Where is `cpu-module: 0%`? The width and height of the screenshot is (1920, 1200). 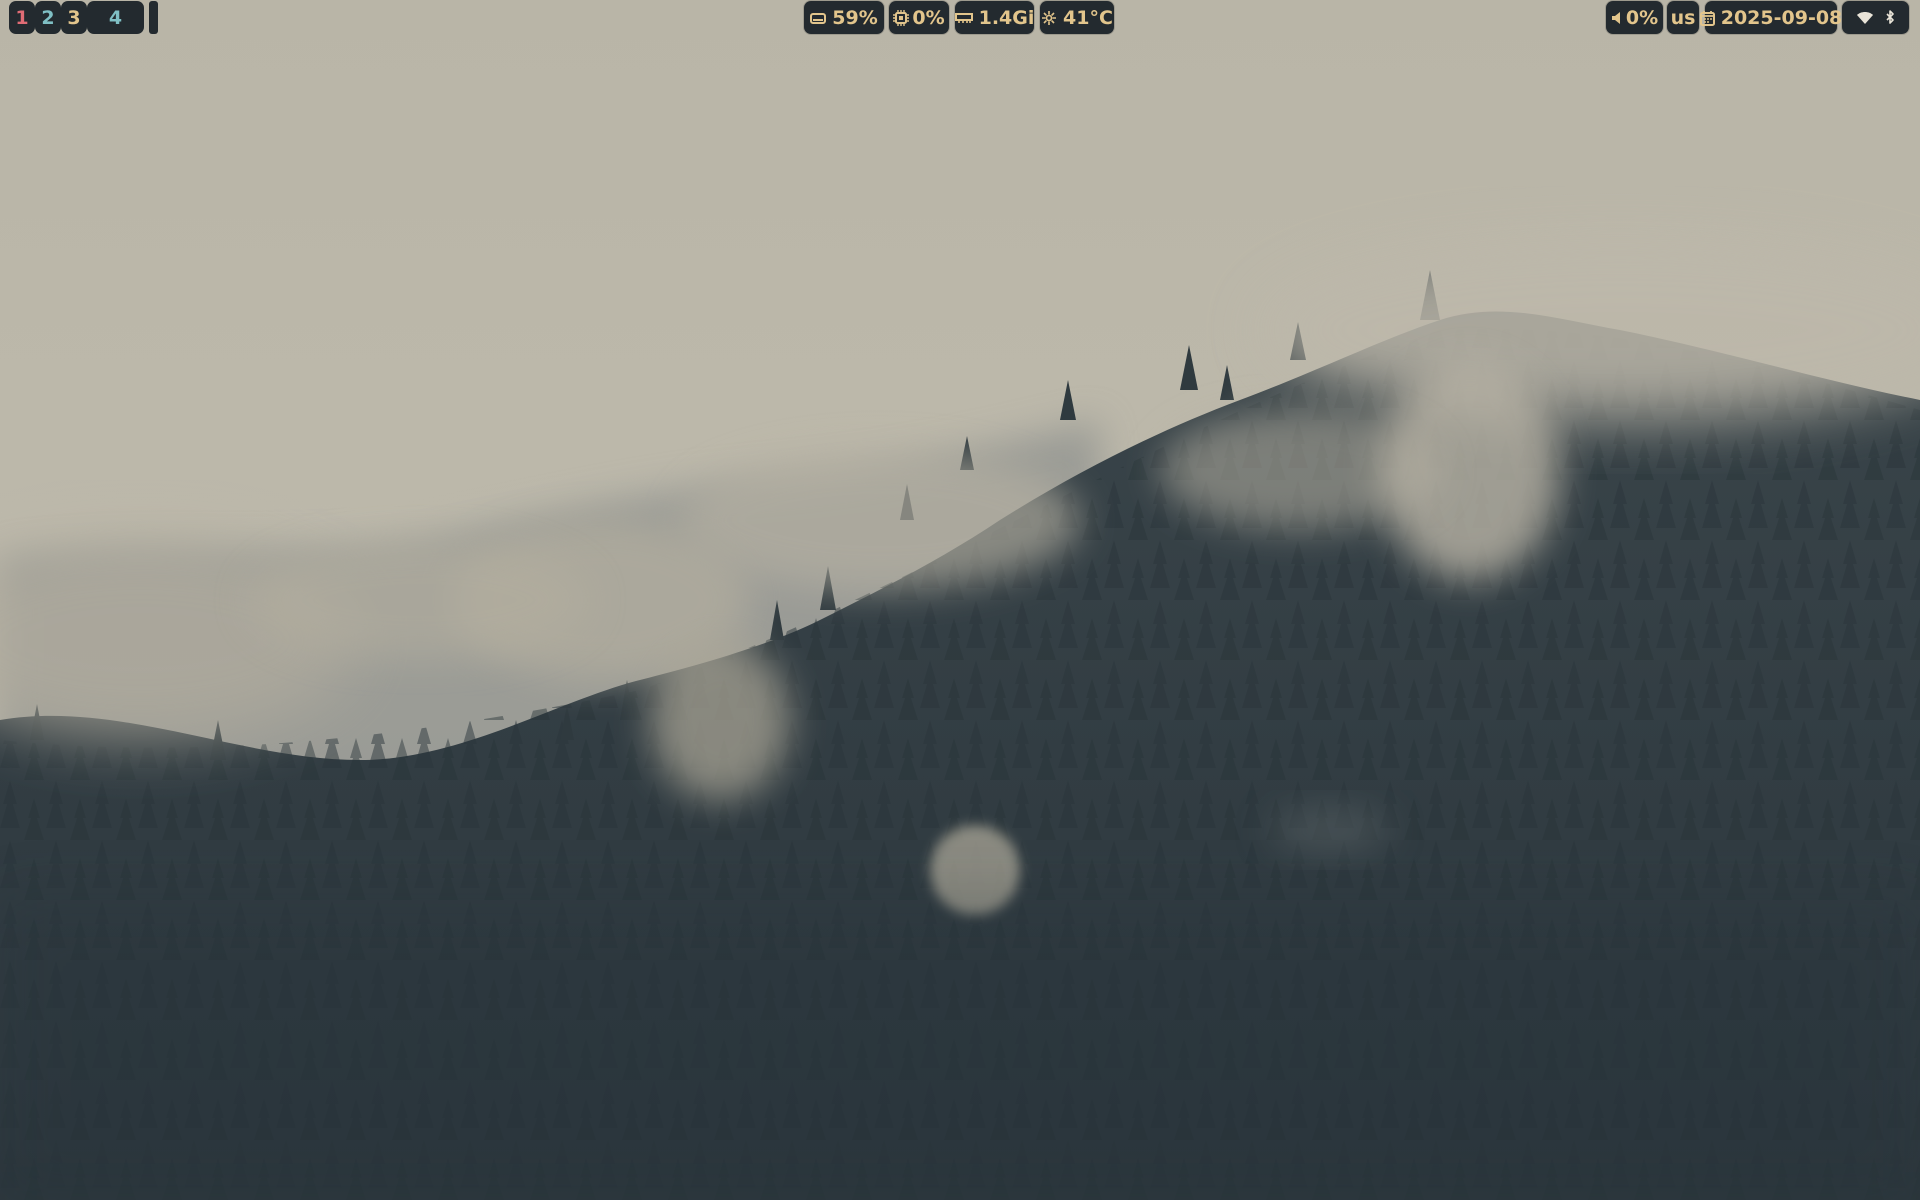 cpu-module: 0% is located at coordinates (919, 17).